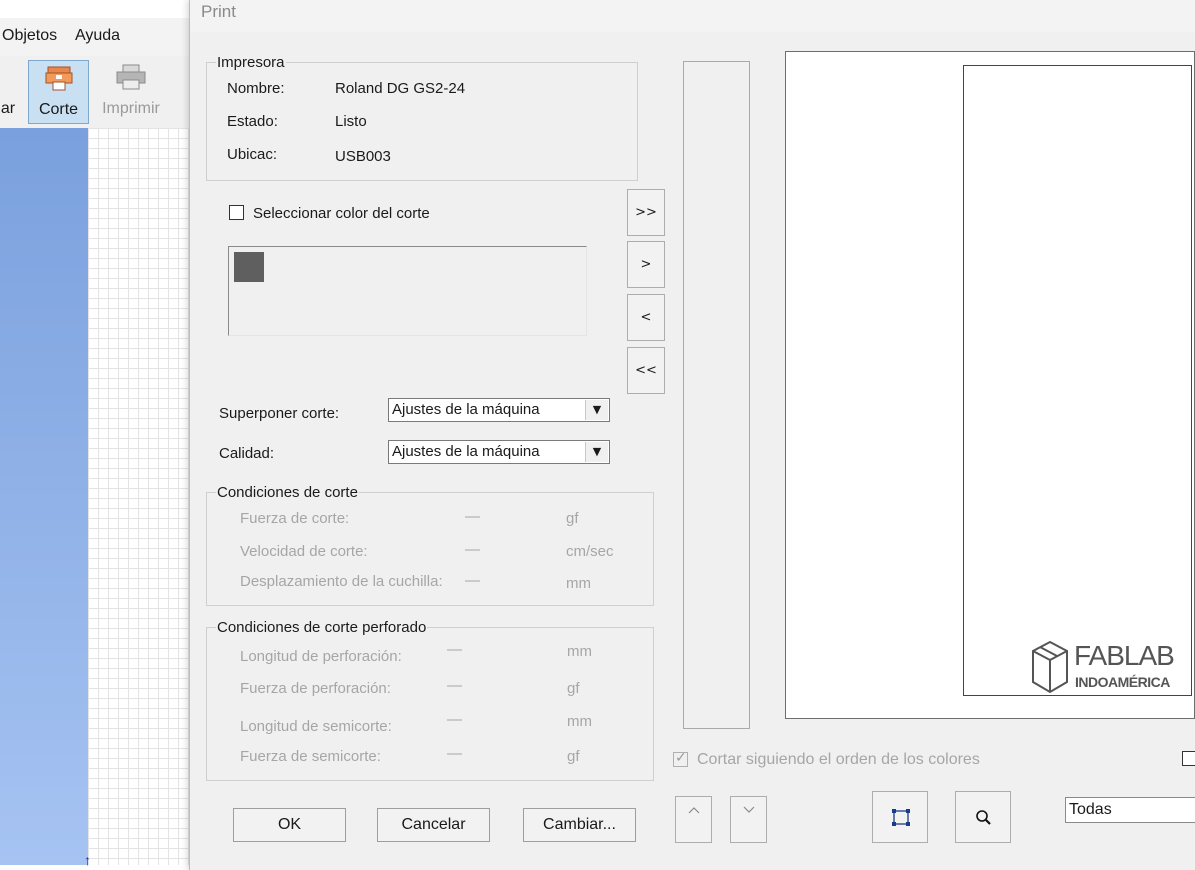 This screenshot has height=870, width=1195. I want to click on page-range-value: Todas, so click(1090, 809).